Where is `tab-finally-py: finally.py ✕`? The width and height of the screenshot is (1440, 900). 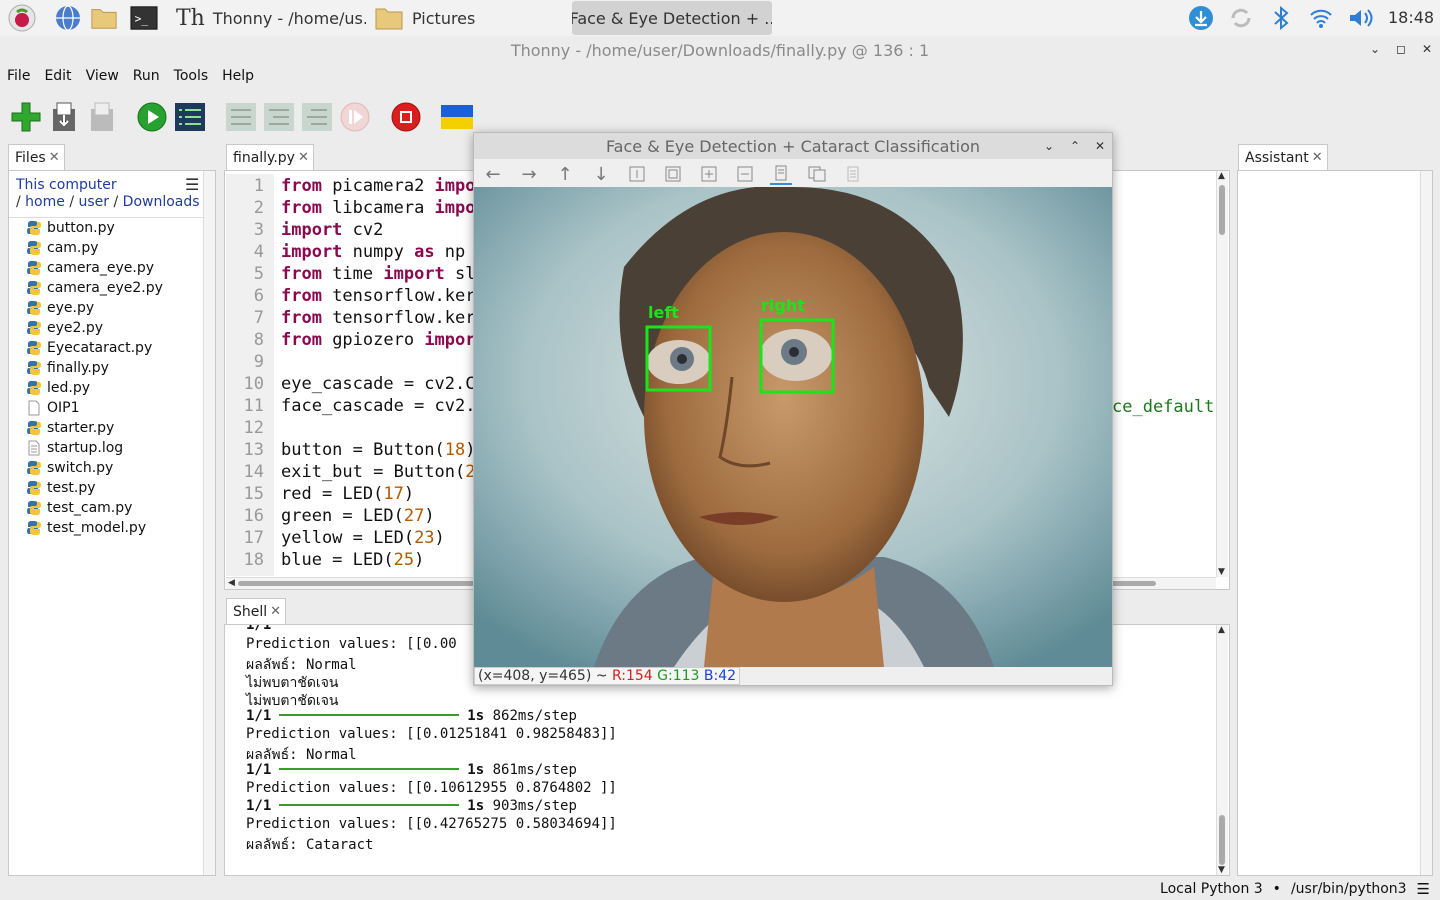
tab-finally-py: finally.py ✕ is located at coordinates (270, 157).